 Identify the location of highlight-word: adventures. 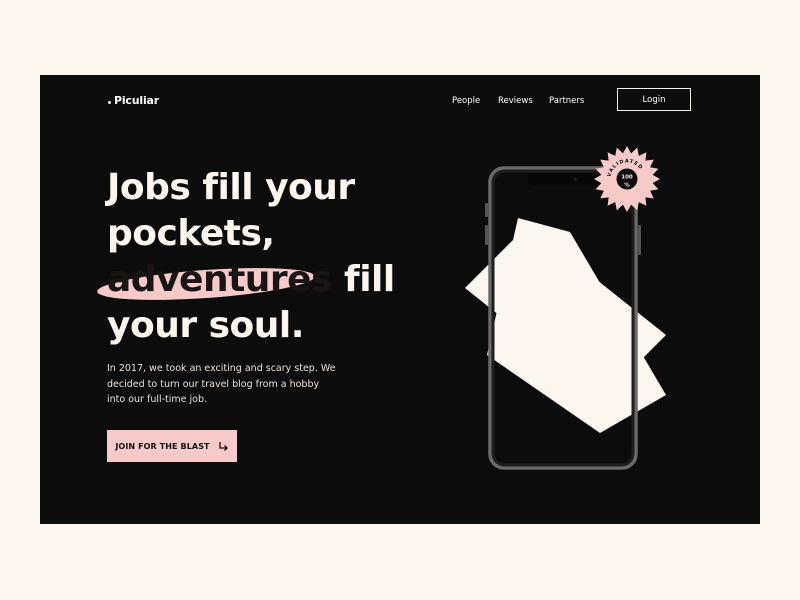
(214, 281).